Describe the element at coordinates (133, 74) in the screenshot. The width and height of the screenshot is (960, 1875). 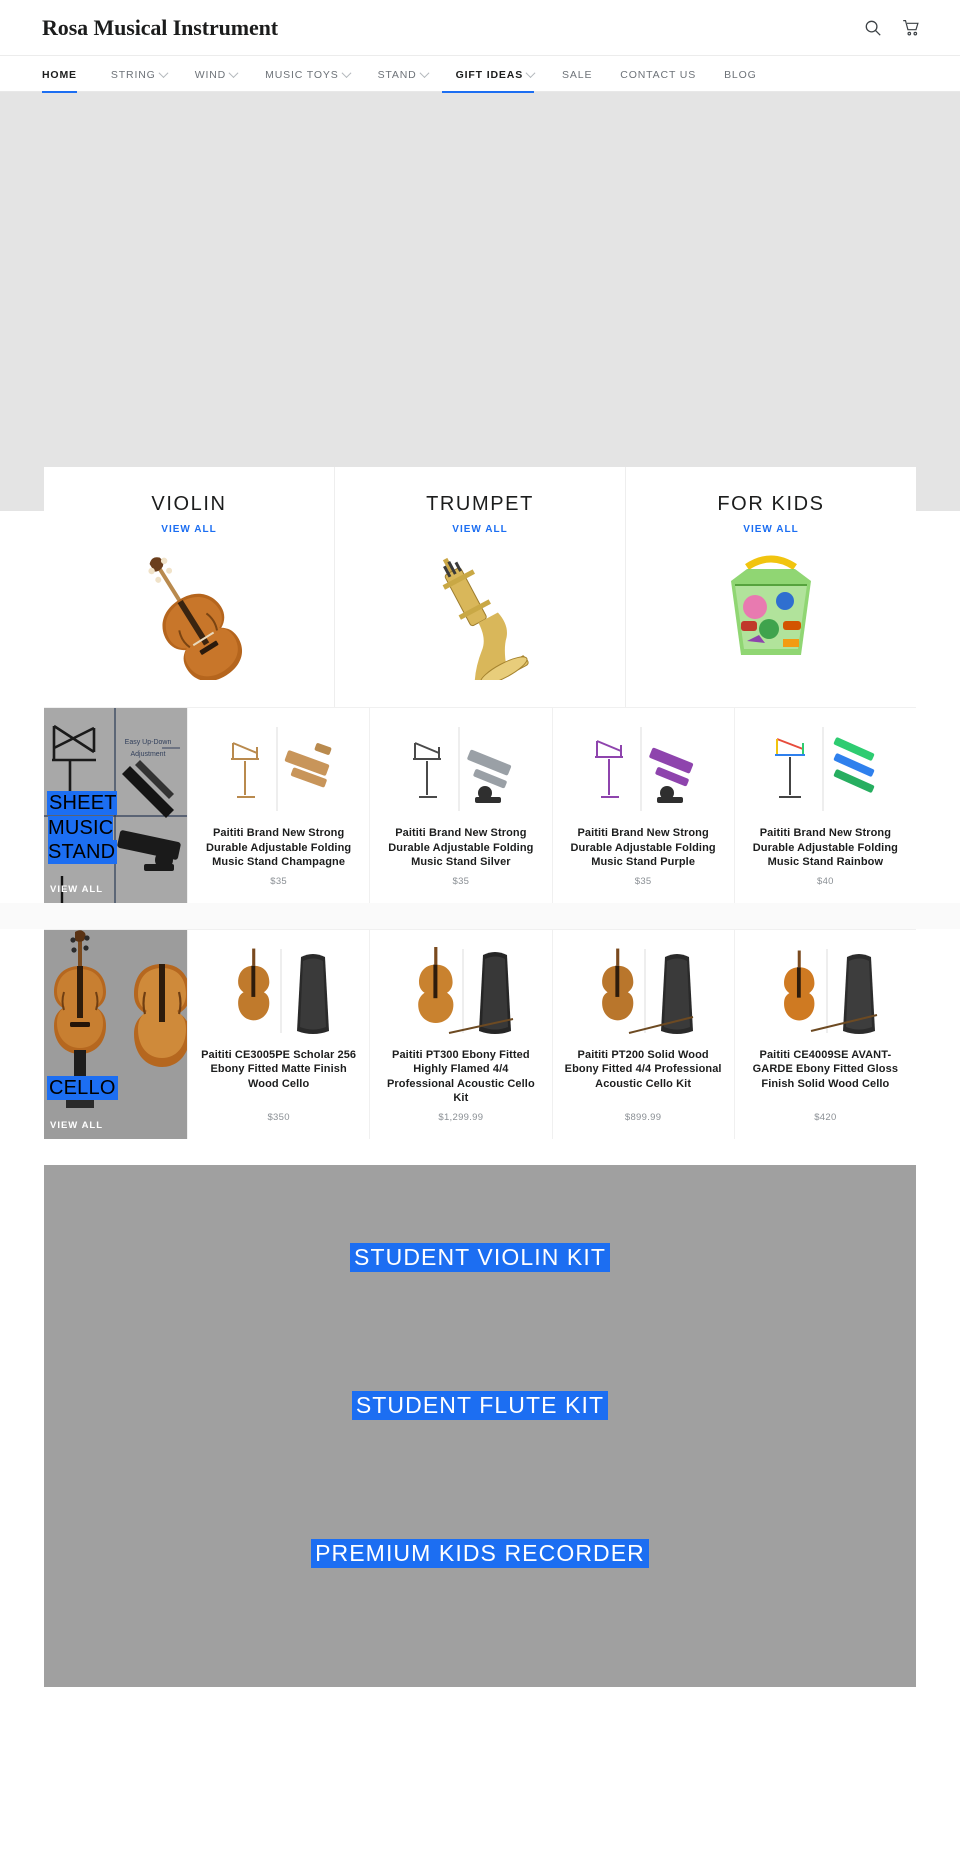
I see `nav-label: STRING` at that location.